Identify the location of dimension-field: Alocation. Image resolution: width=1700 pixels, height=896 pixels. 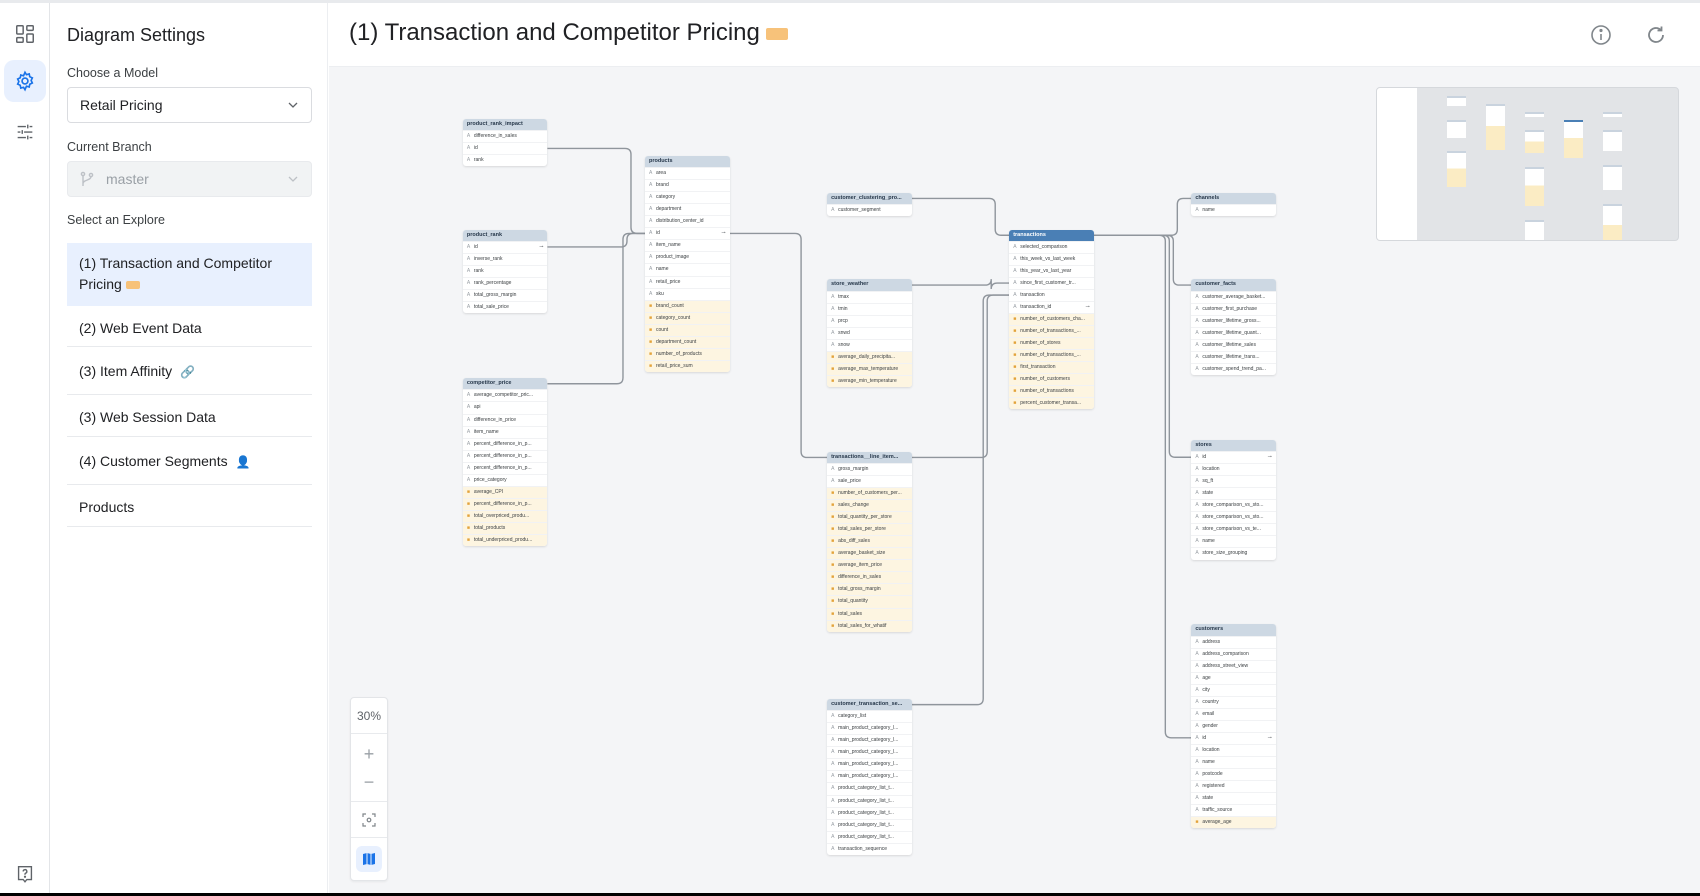
(1233, 749).